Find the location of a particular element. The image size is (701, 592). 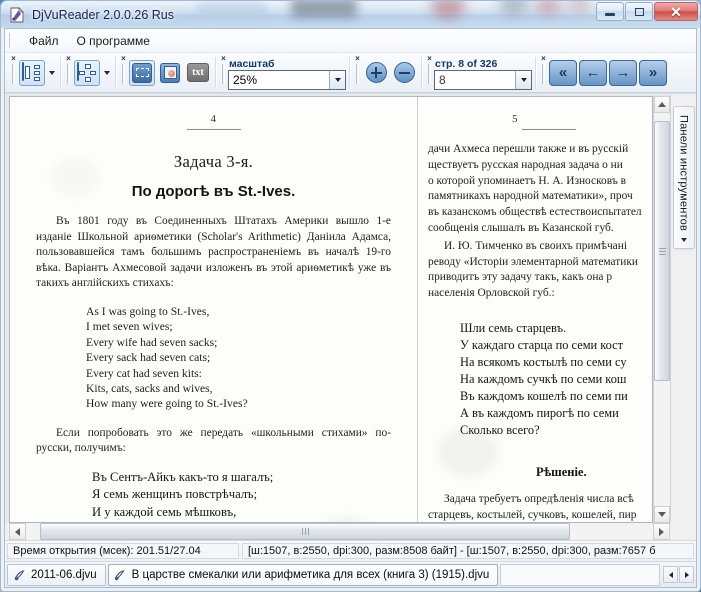

zoom-combobox: 25% is located at coordinates (287, 79).